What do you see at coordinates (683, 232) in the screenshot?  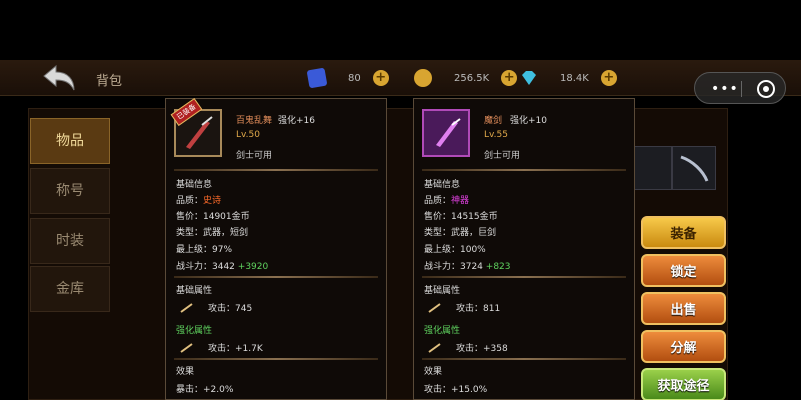 I see `equip-button: 装备` at bounding box center [683, 232].